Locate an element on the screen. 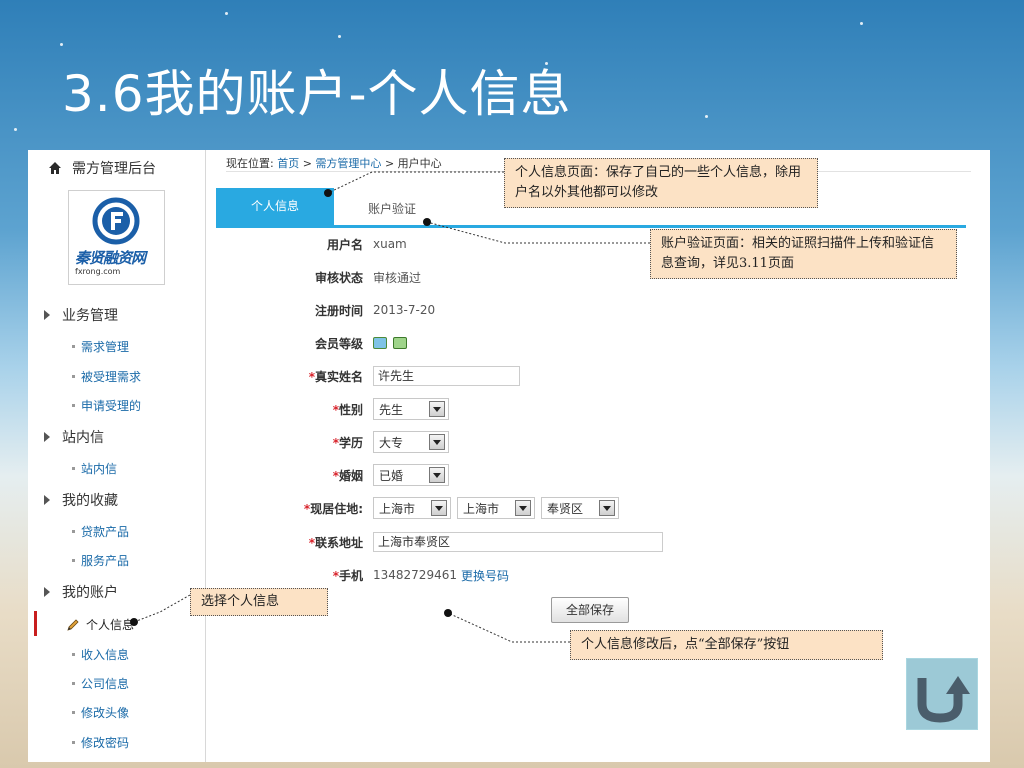 The image size is (1024, 768). callout-select-personal-info: 选择个人信息 is located at coordinates (259, 602).